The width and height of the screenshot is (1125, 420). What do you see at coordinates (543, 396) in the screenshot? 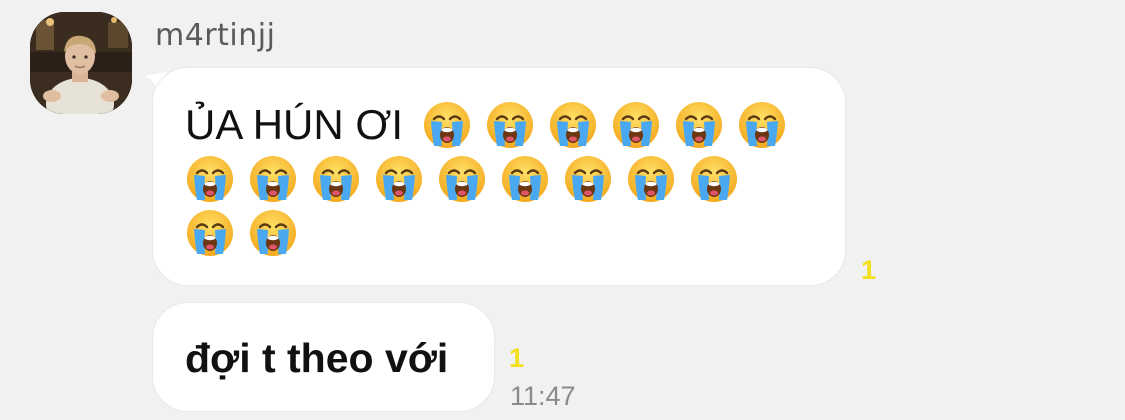
I see `message-timestamp: 11:47` at bounding box center [543, 396].